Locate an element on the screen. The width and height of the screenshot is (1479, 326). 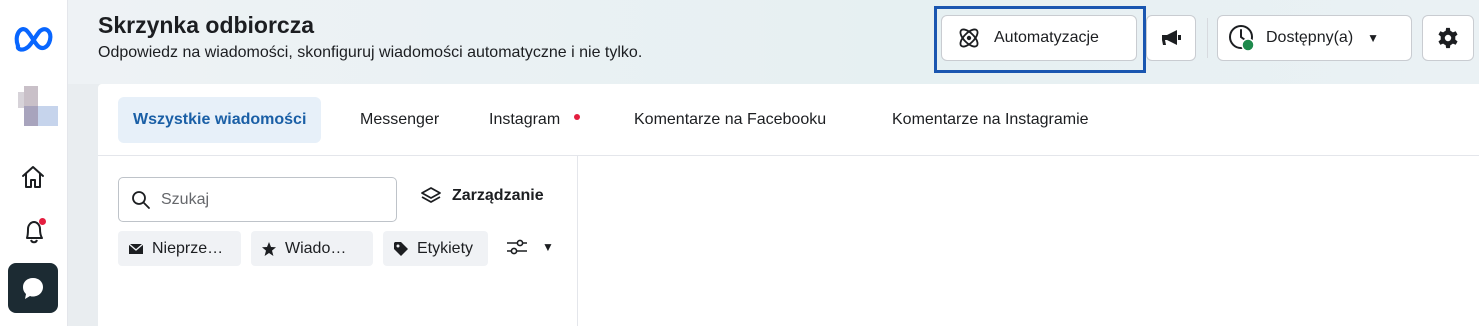
chip-label: Etykiety is located at coordinates (445, 248).